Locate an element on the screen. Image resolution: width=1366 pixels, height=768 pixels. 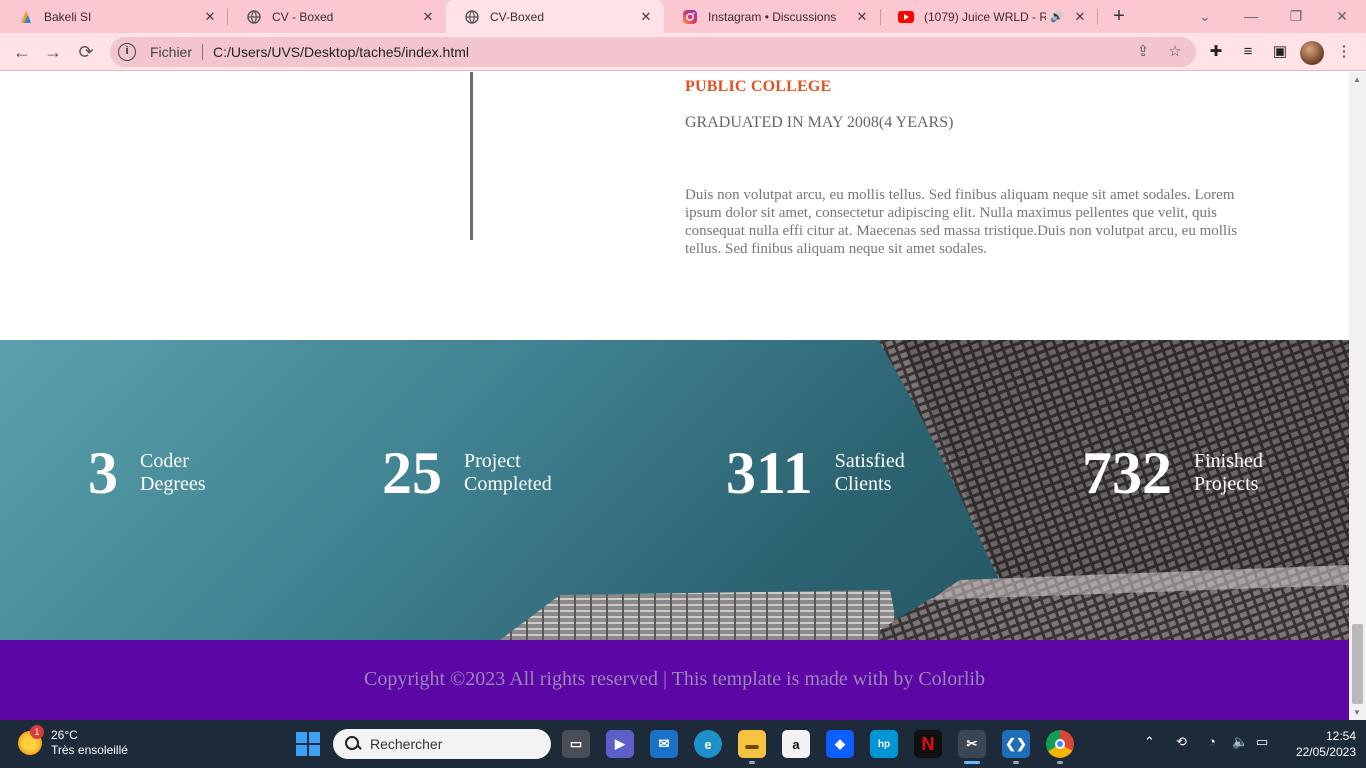
site-info-icon: i is located at coordinates (127, 52).